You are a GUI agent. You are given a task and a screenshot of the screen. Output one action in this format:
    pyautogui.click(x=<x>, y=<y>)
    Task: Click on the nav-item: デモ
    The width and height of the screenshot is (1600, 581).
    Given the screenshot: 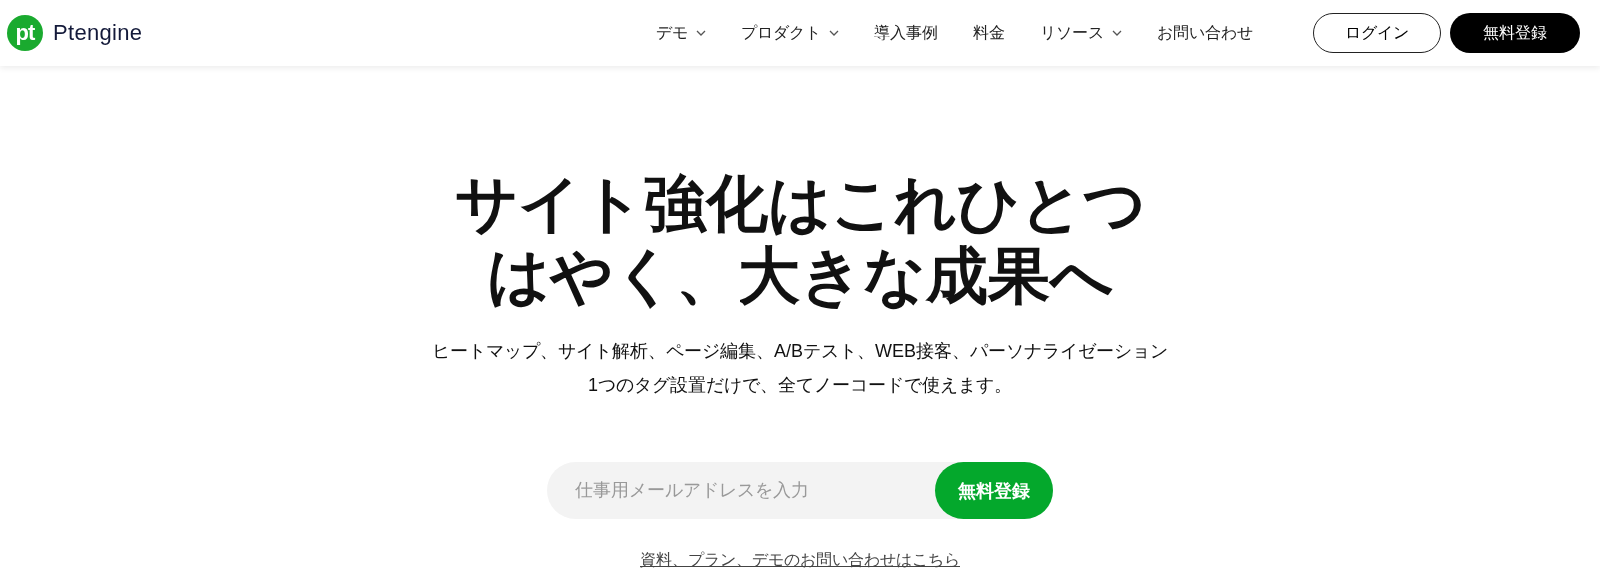 What is the action you would take?
    pyautogui.click(x=681, y=33)
    